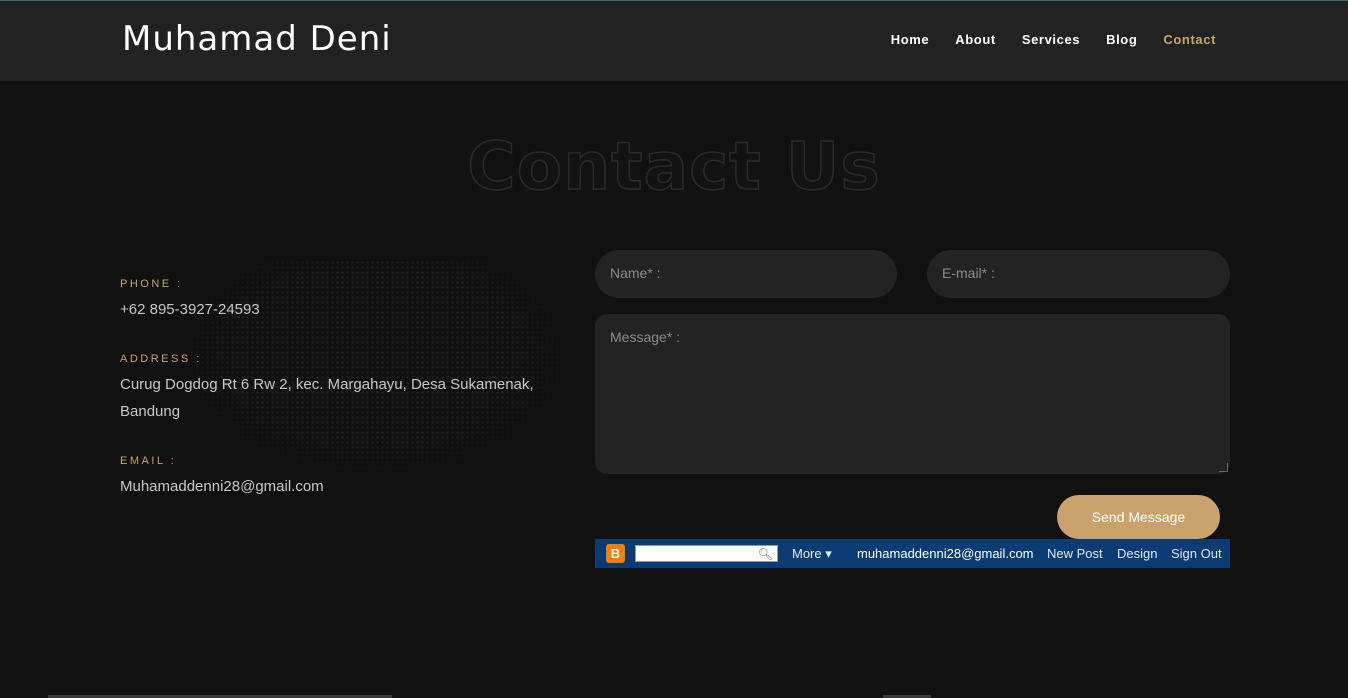 The height and width of the screenshot is (698, 1348). I want to click on nav-services: Services, so click(1051, 39).